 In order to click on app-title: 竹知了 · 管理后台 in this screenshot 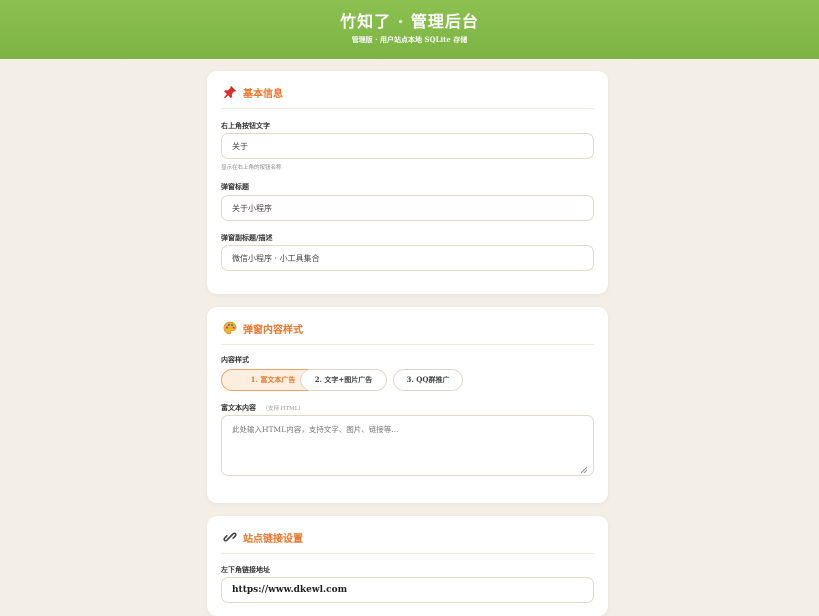, I will do `click(409, 21)`.